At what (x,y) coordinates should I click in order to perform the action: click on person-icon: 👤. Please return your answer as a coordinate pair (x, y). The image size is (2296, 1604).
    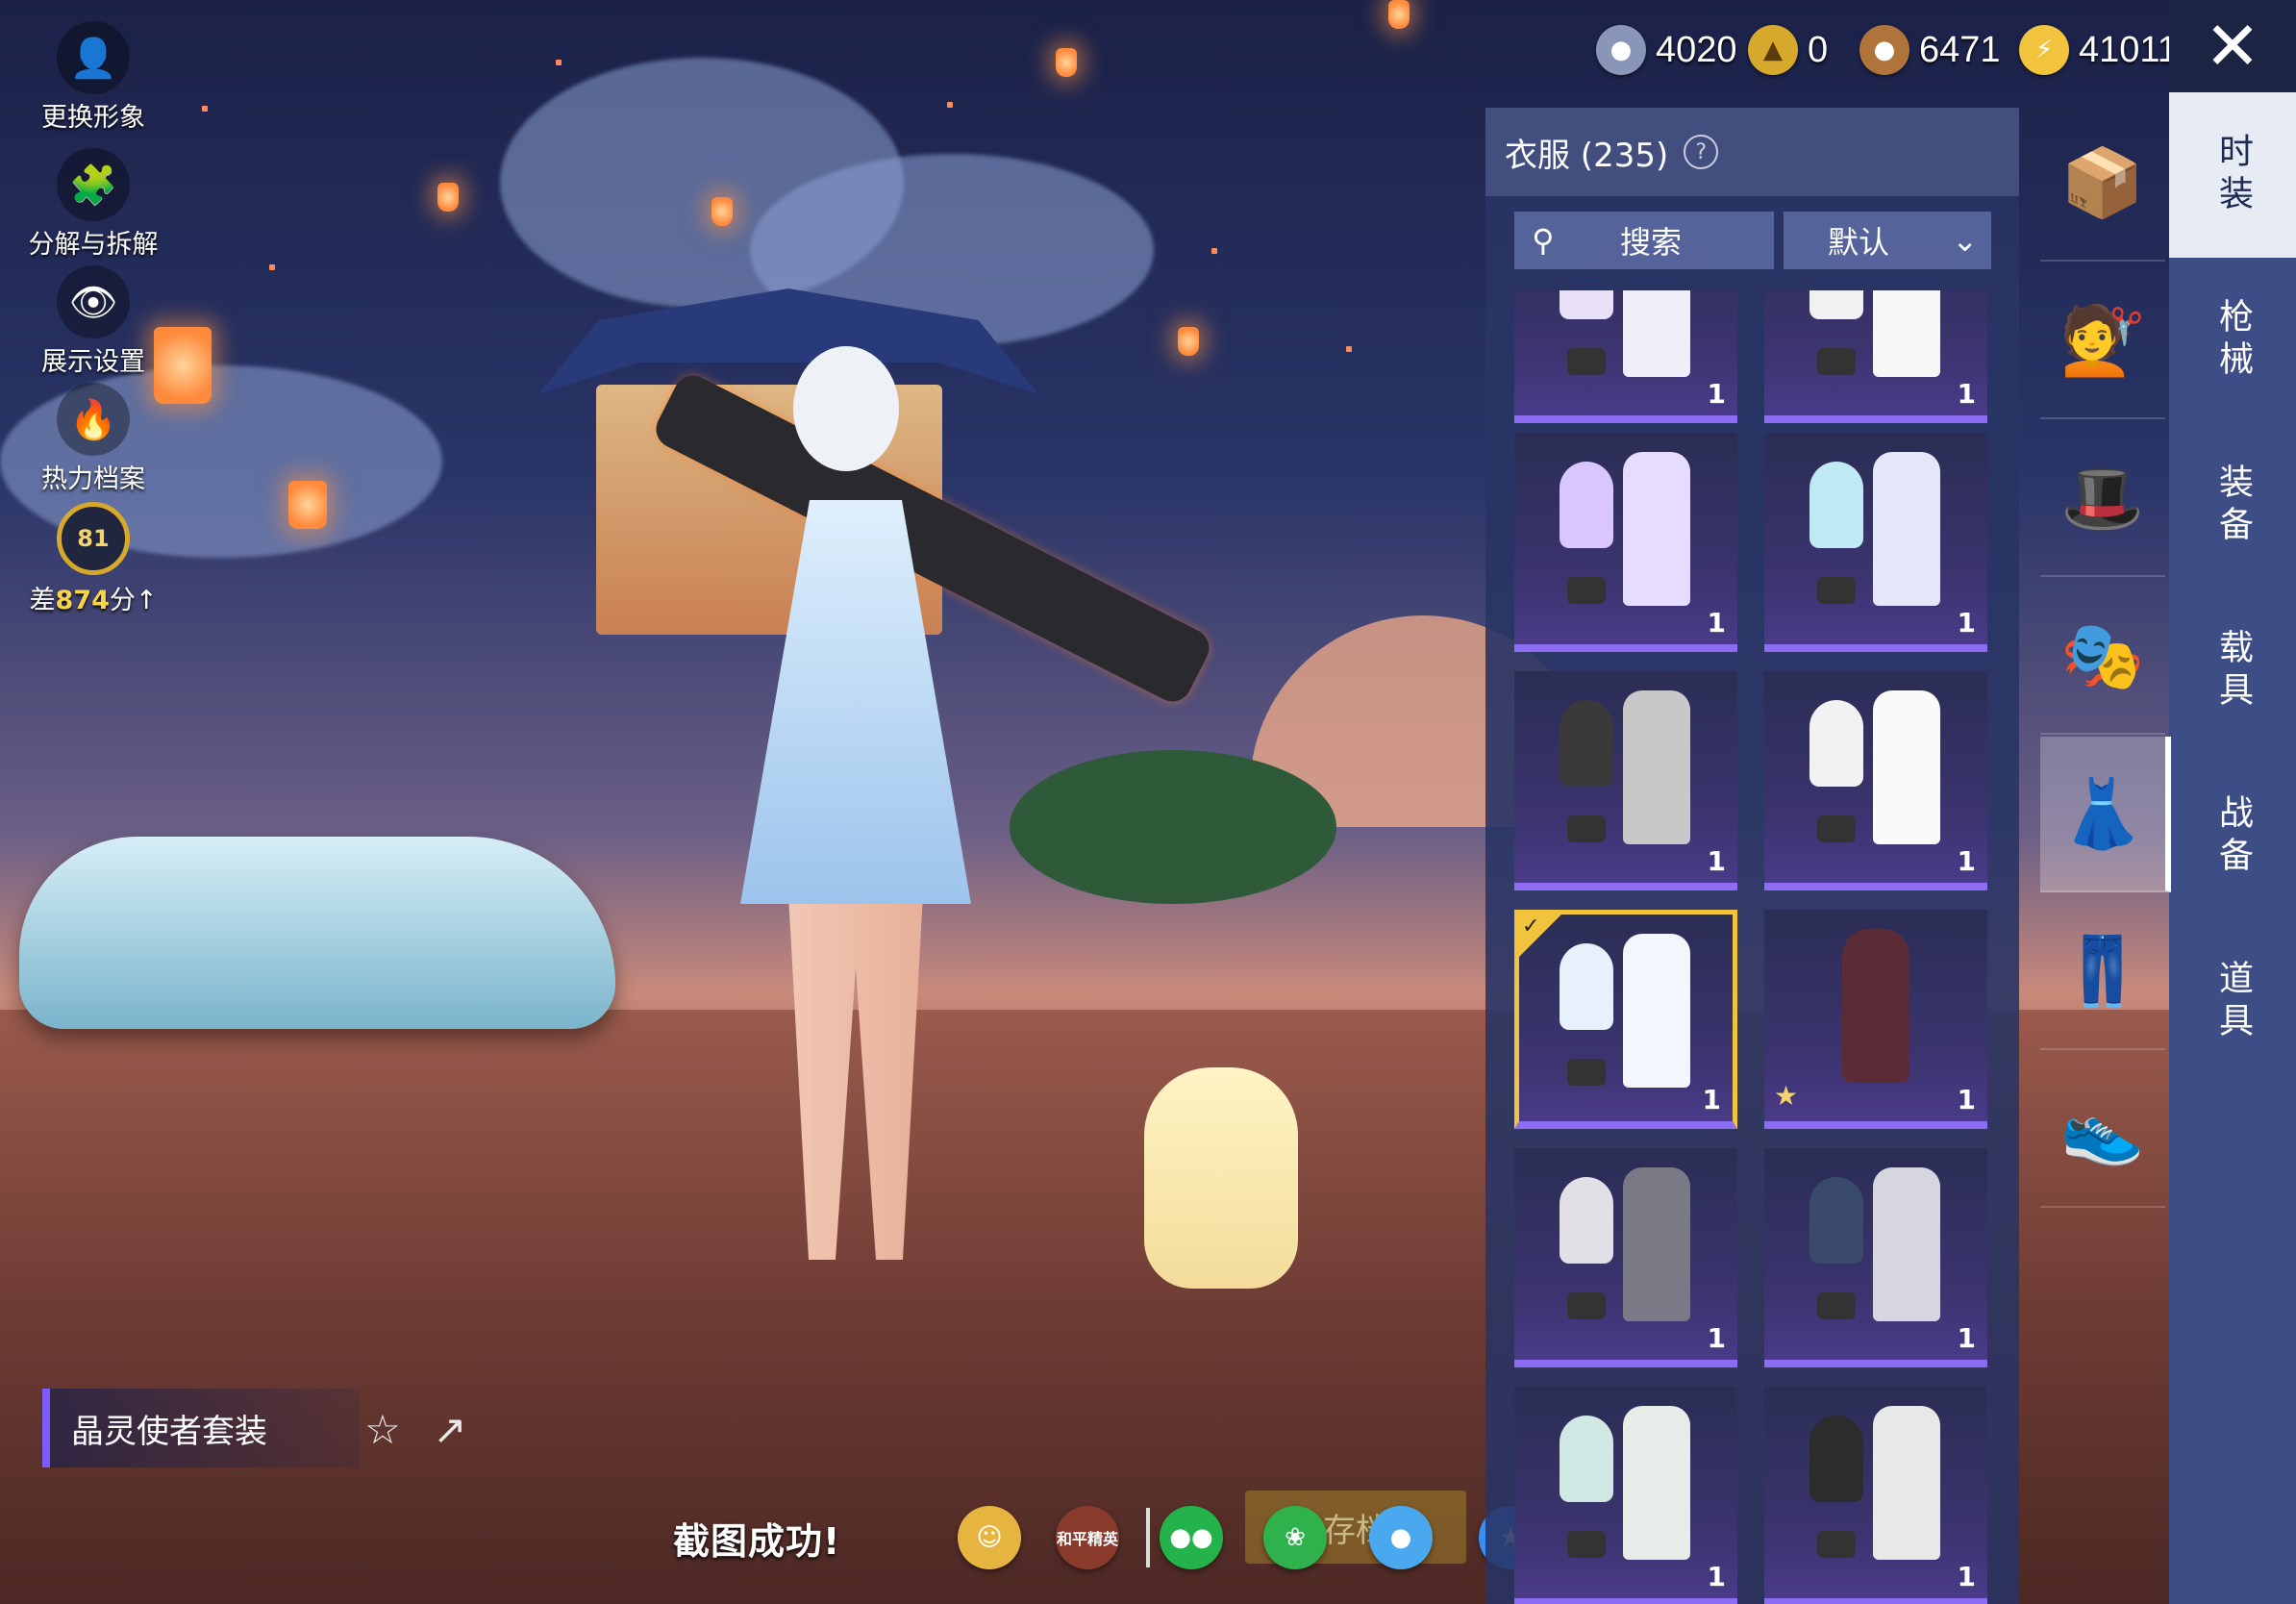
    Looking at the image, I should click on (93, 57).